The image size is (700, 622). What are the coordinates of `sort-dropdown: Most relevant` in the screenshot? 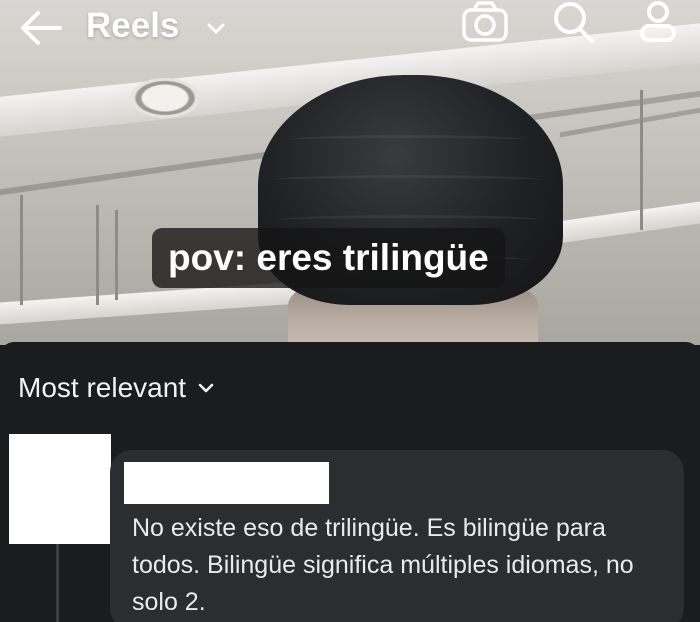 It's located at (117, 388).